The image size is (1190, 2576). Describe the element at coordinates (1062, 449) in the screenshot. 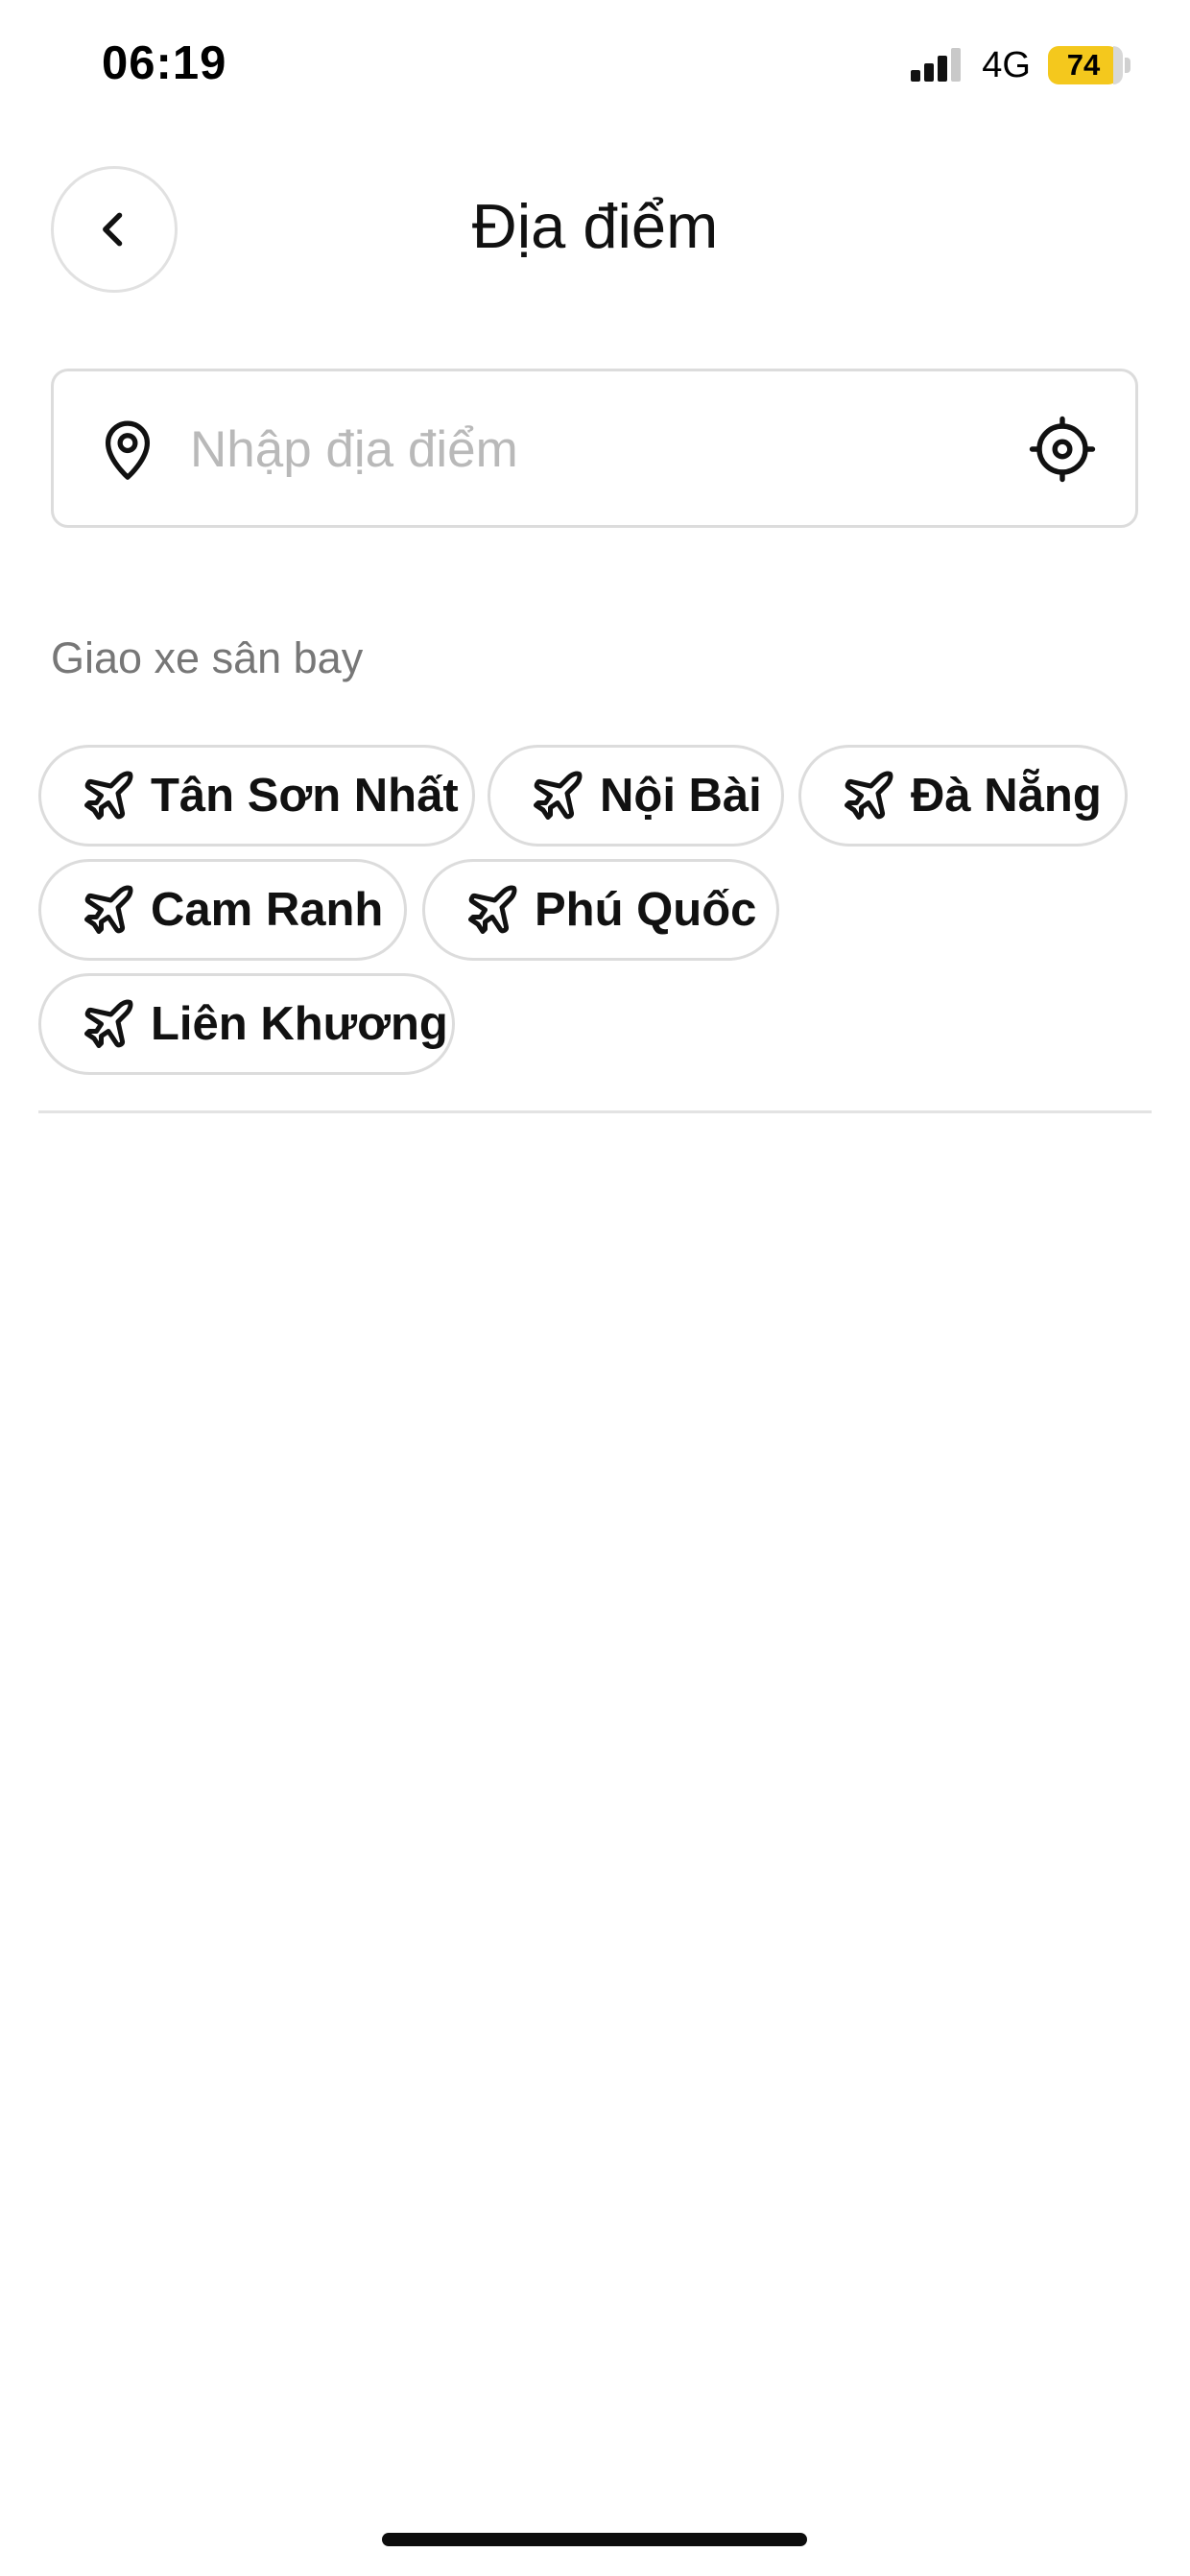

I see `locate-crosshair-icon` at that location.